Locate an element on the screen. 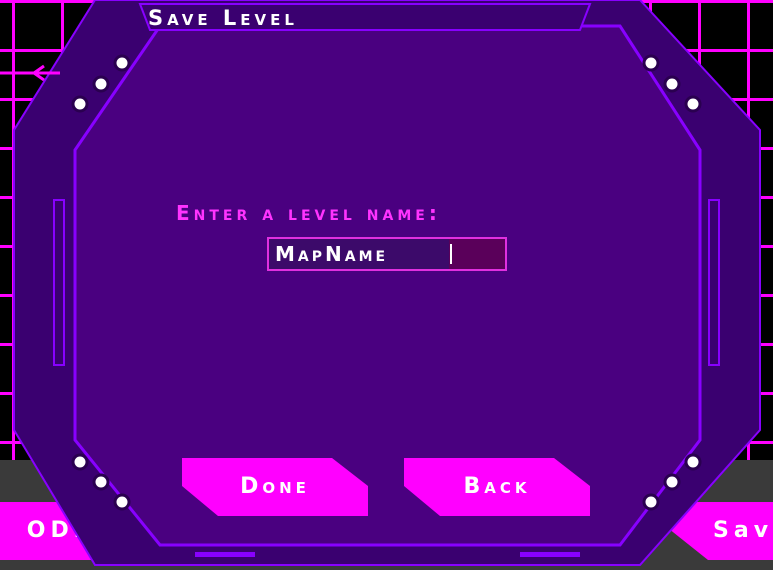  level-name-prompt: Enter a level name: is located at coordinates (308, 213).